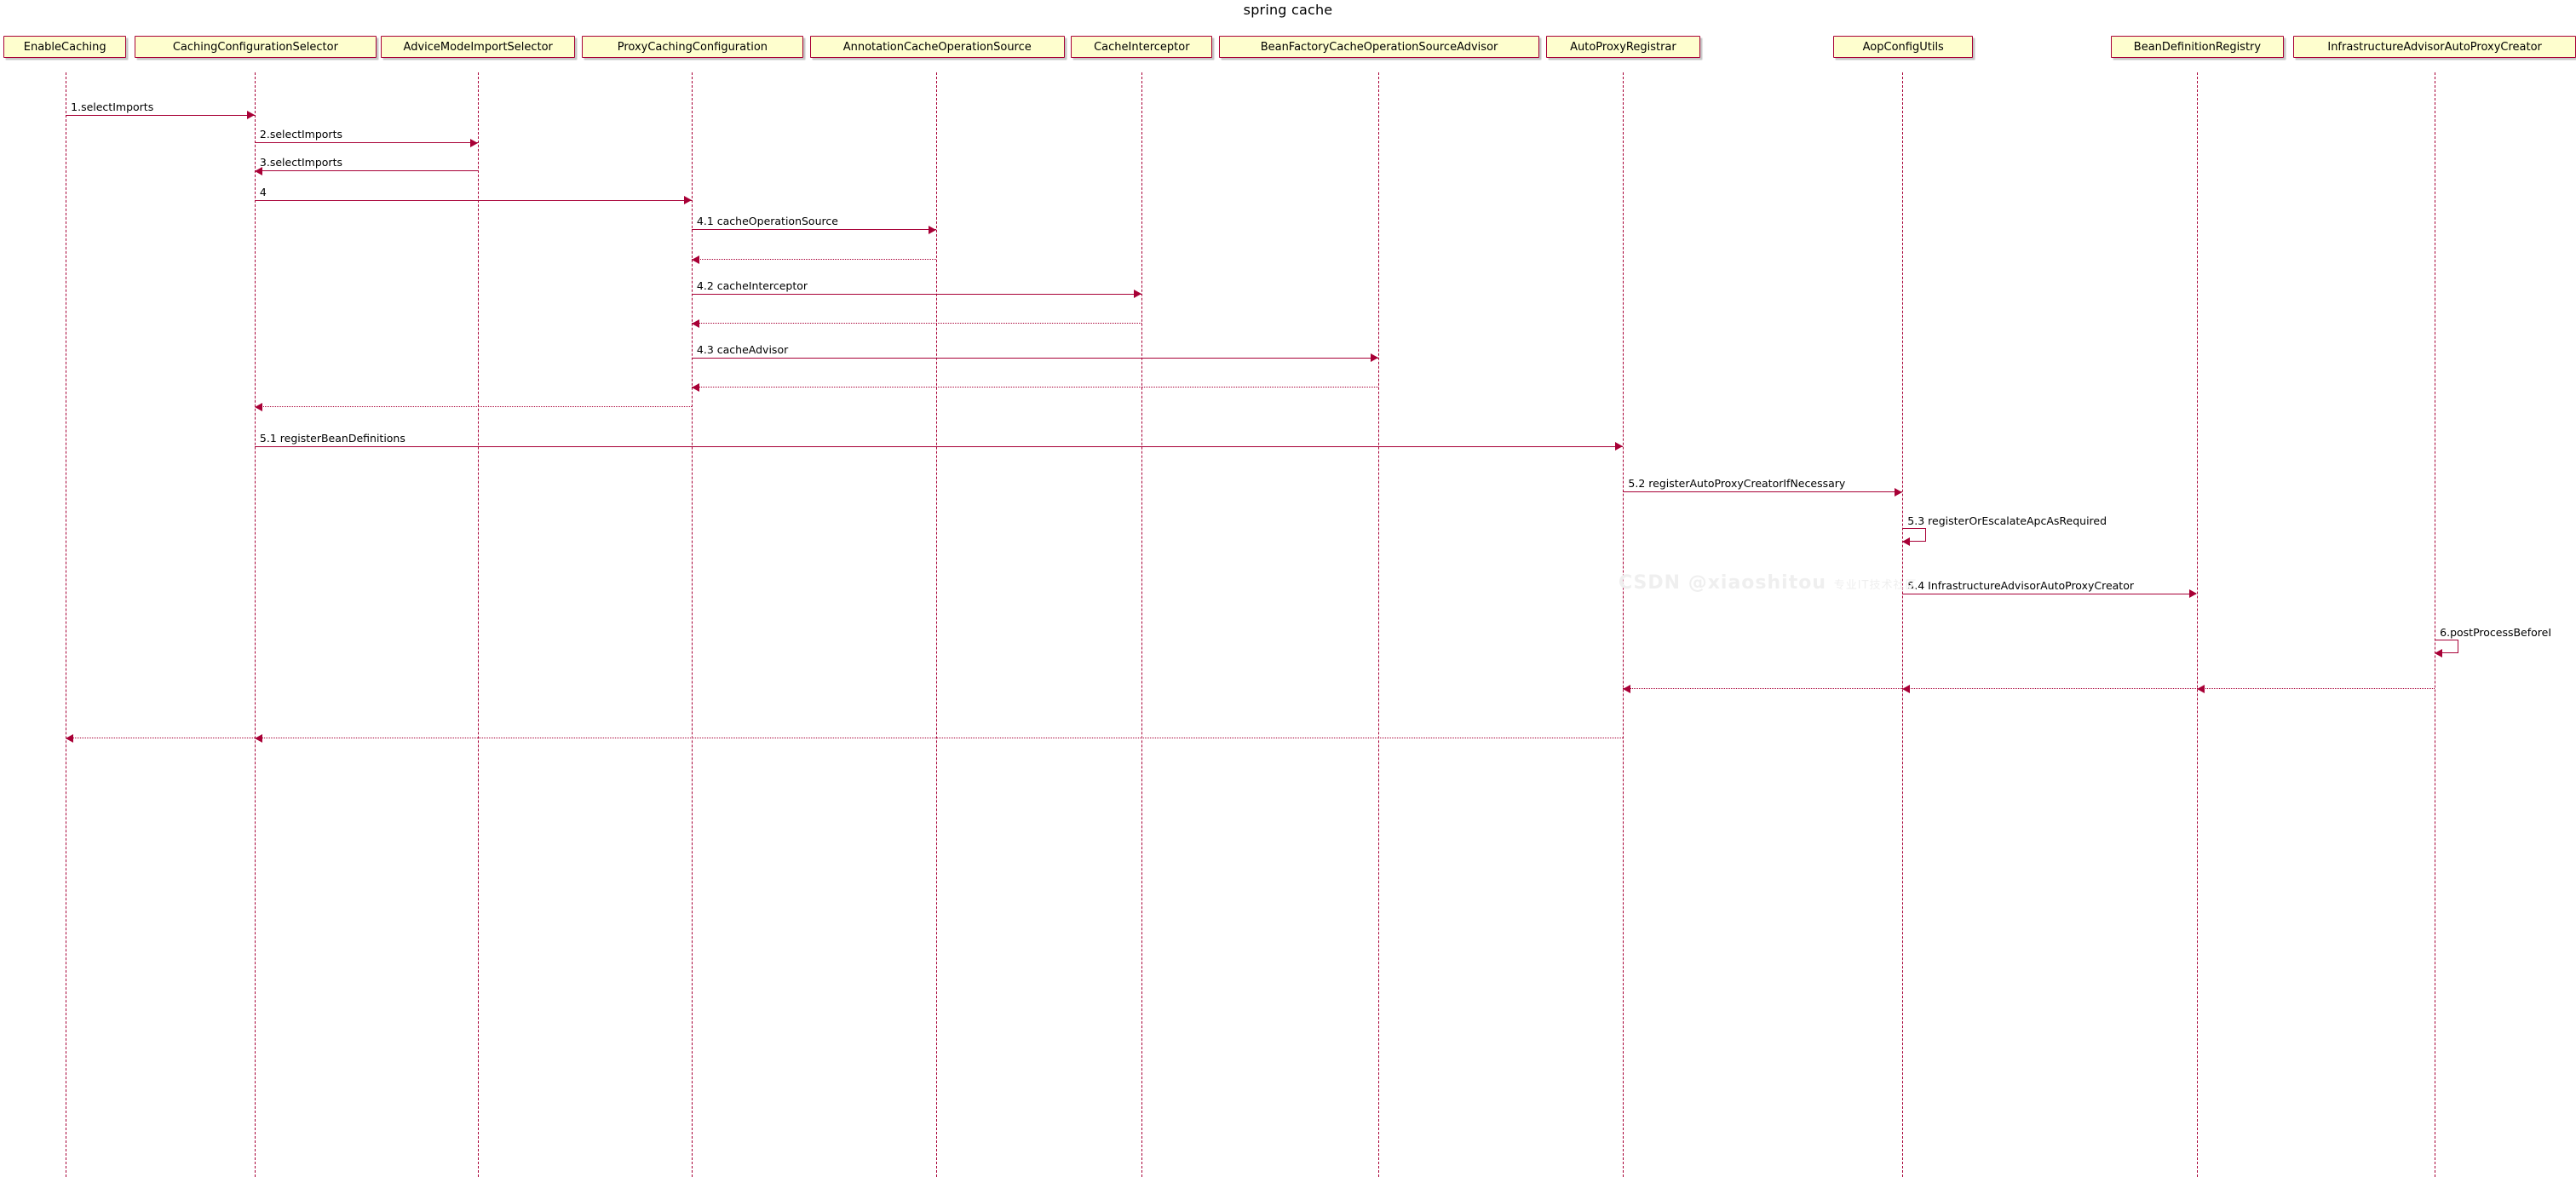 The image size is (2576, 1177). Describe the element at coordinates (1142, 624) in the screenshot. I see `lifeline-cacheinterceptor` at that location.